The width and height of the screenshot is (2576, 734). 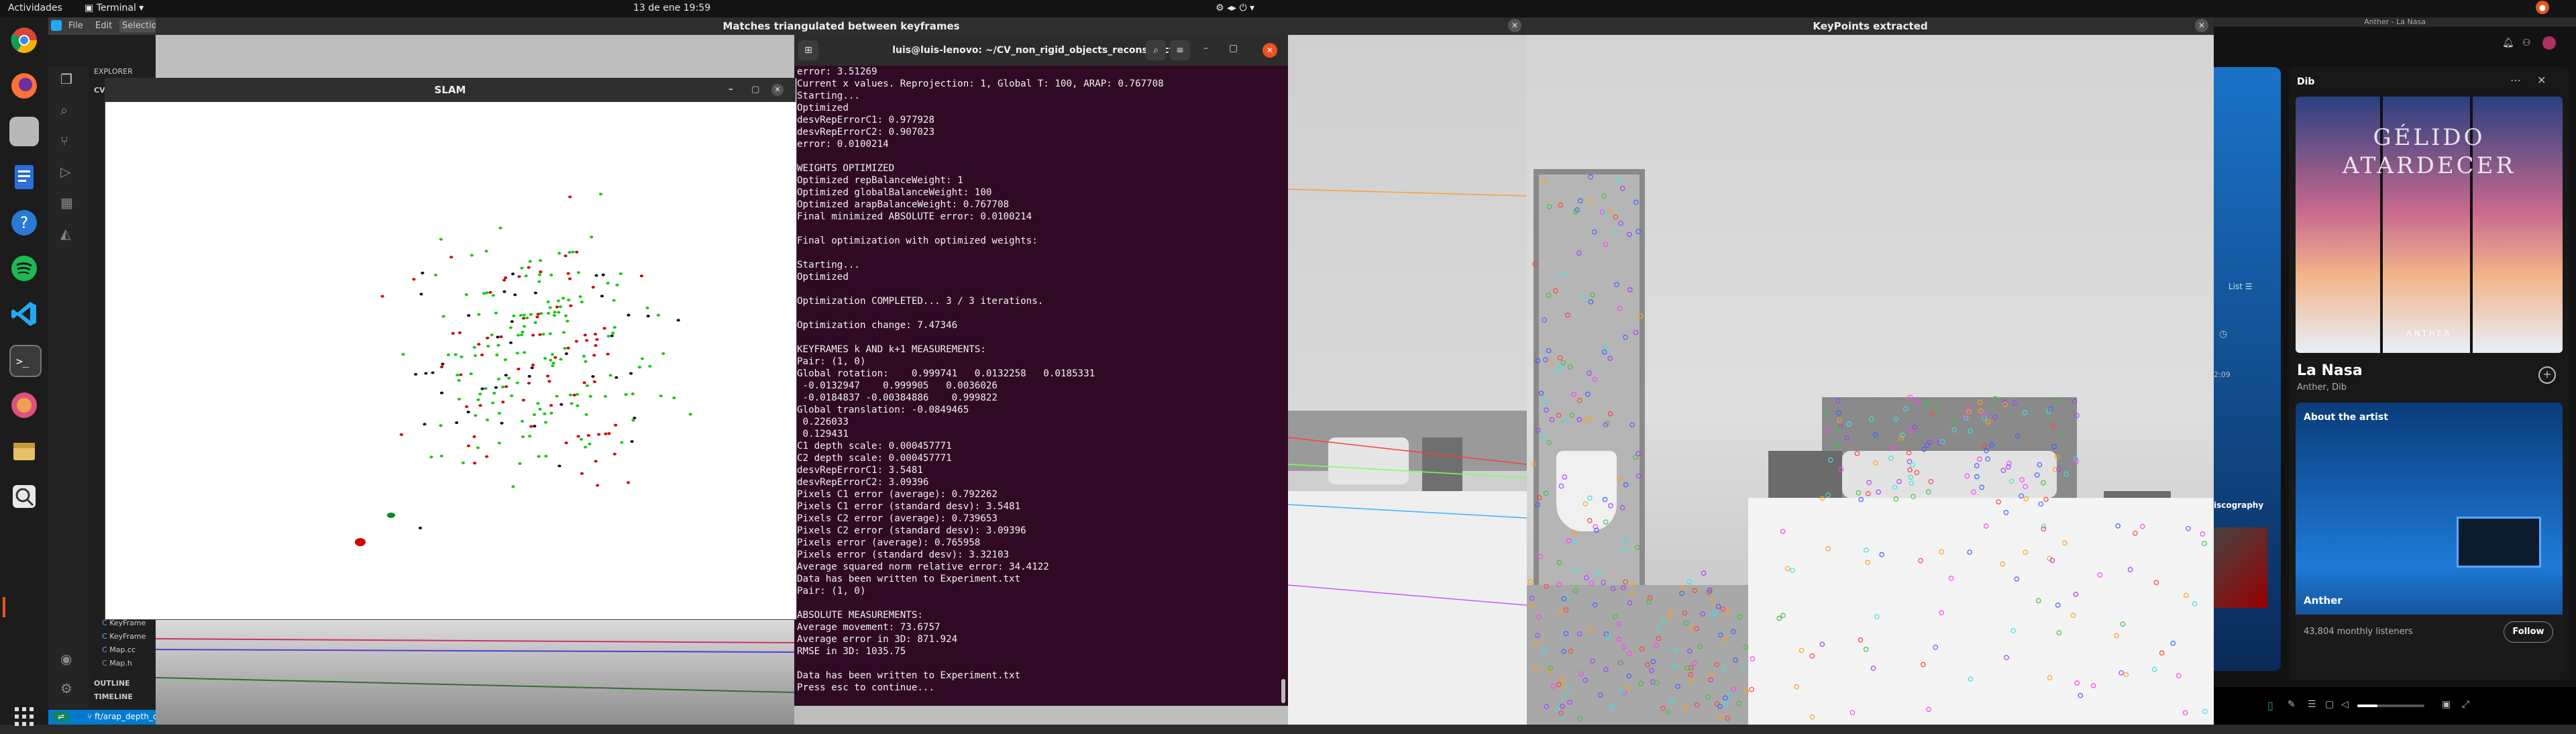 I want to click on file-map-h: C Map.h, so click(x=117, y=663).